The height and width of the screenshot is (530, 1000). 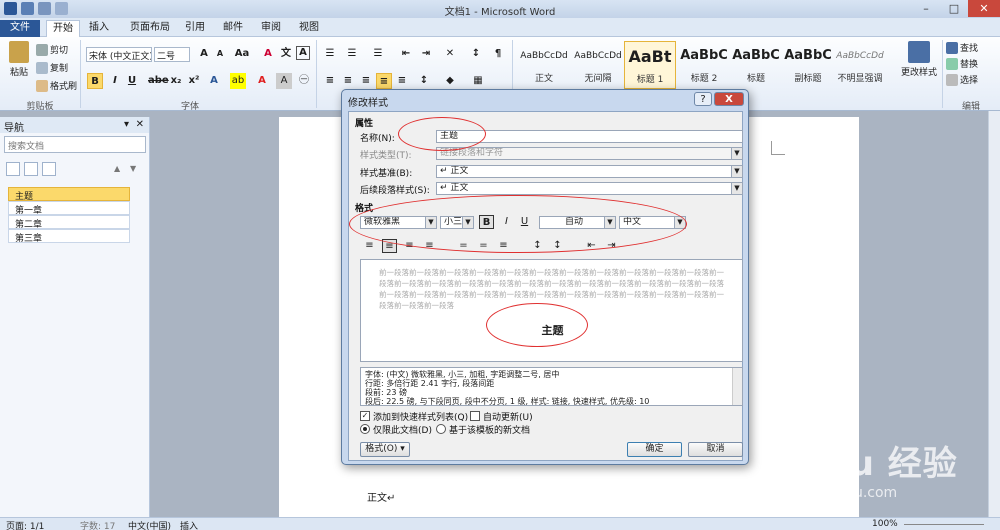 What do you see at coordinates (942, 74) in the screenshot?
I see `divider` at bounding box center [942, 74].